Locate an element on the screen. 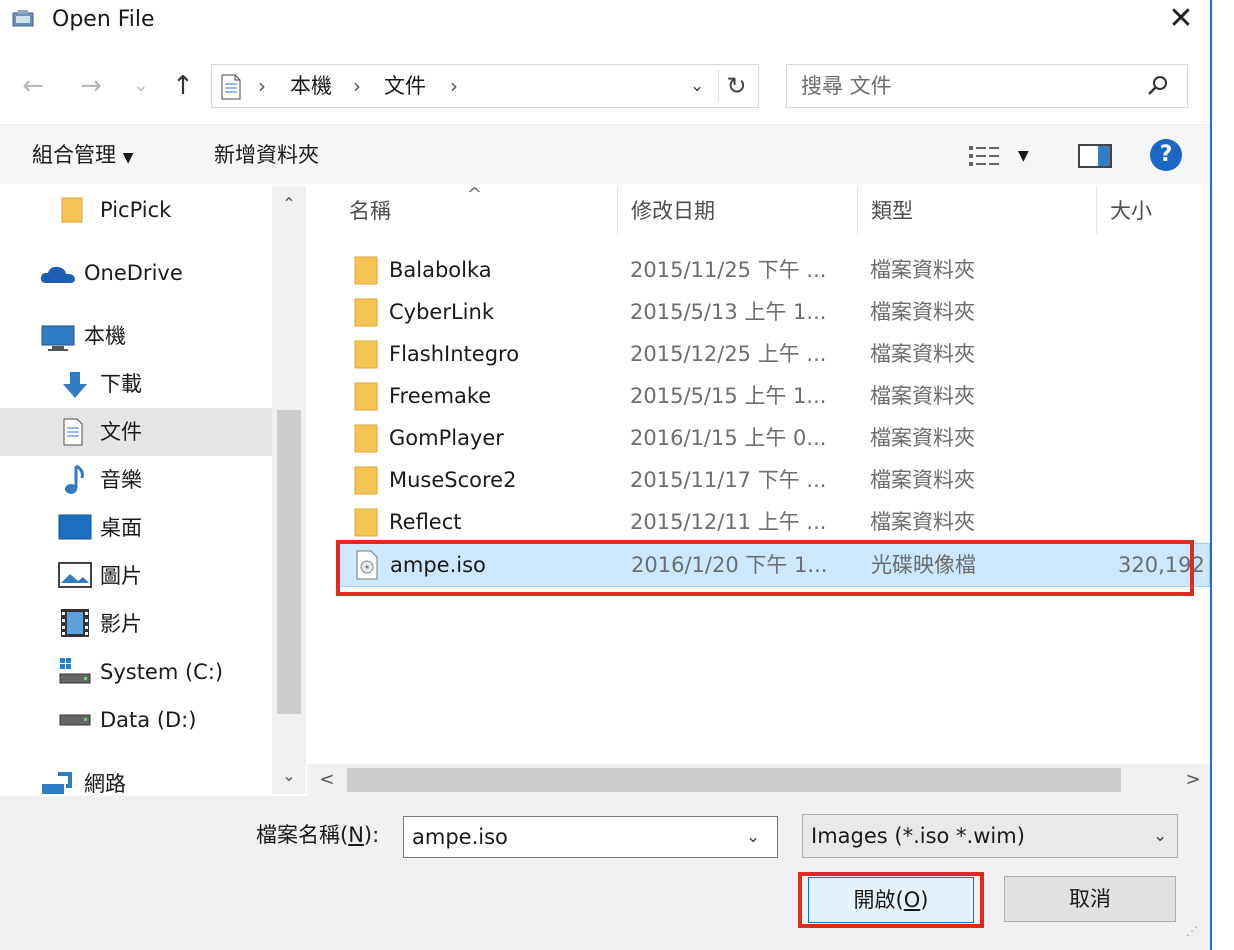 This screenshot has height=950, width=1234. file-type-select: Images (*.iso *.wim) ⌄ is located at coordinates (990, 836).